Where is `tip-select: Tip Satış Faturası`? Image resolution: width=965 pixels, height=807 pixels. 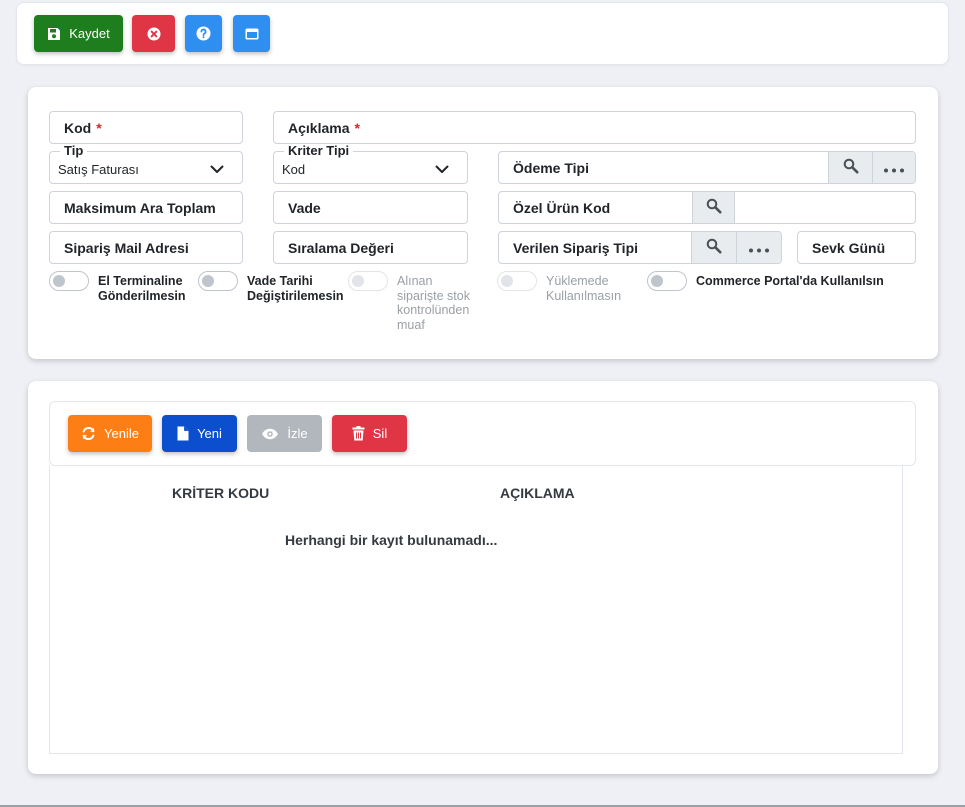
tip-select: Tip Satış Faturası is located at coordinates (146, 164).